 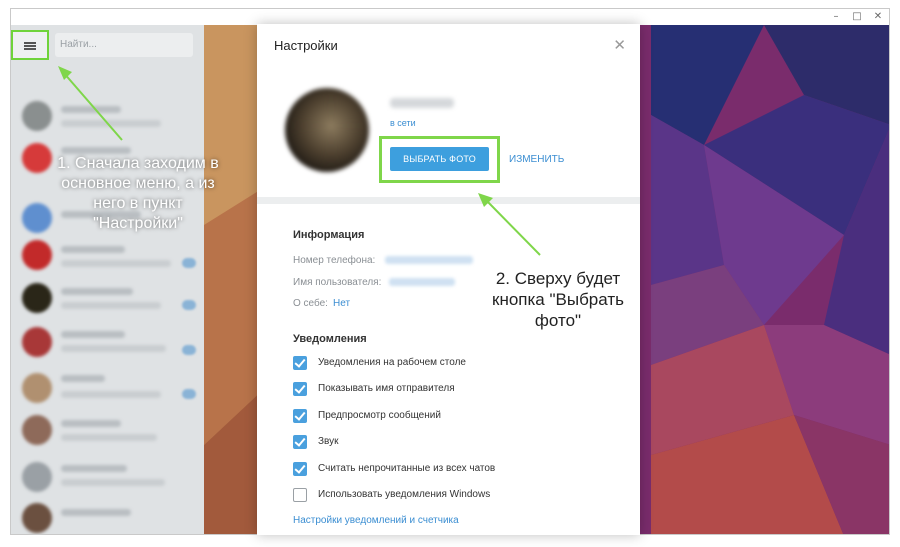 I want to click on sound-label: Звук, so click(x=328, y=441).